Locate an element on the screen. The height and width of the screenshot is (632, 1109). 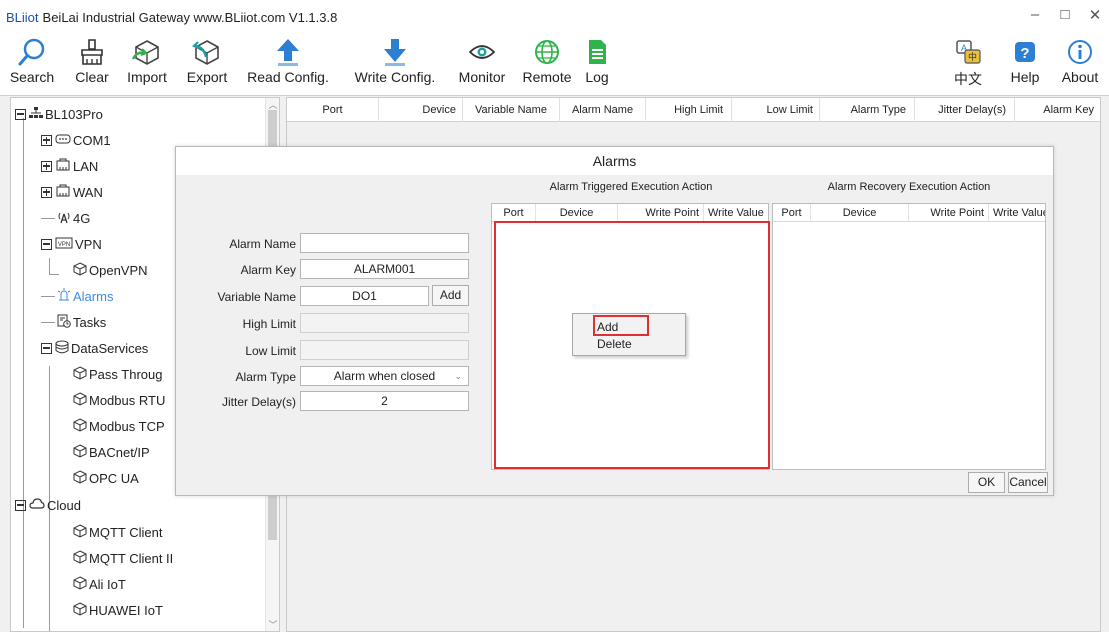
ok-button: OK is located at coordinates (986, 482).